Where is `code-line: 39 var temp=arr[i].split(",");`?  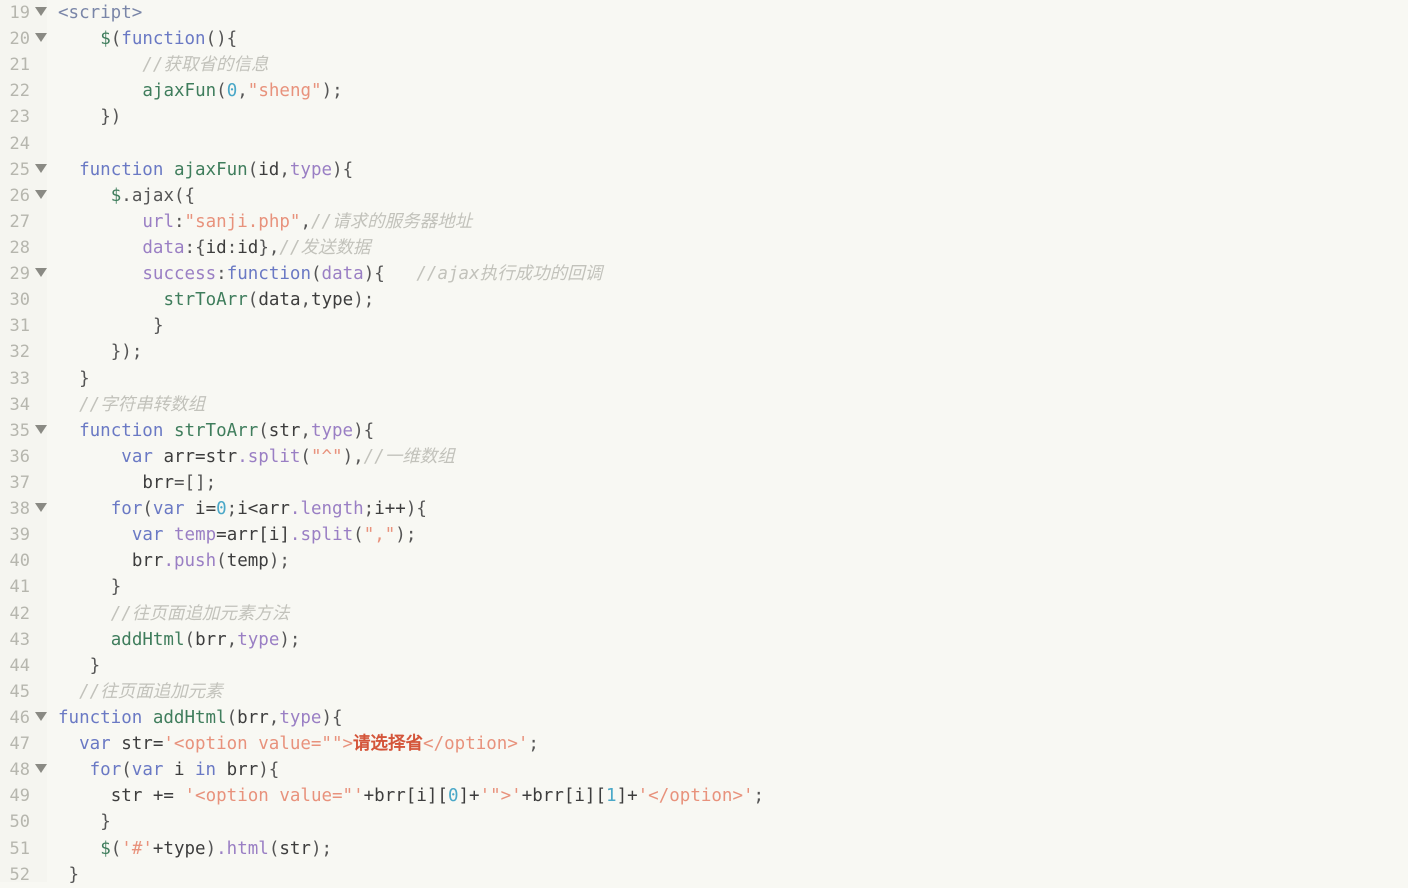
code-line: 39 var temp=arr[i].split(","); is located at coordinates (704, 535).